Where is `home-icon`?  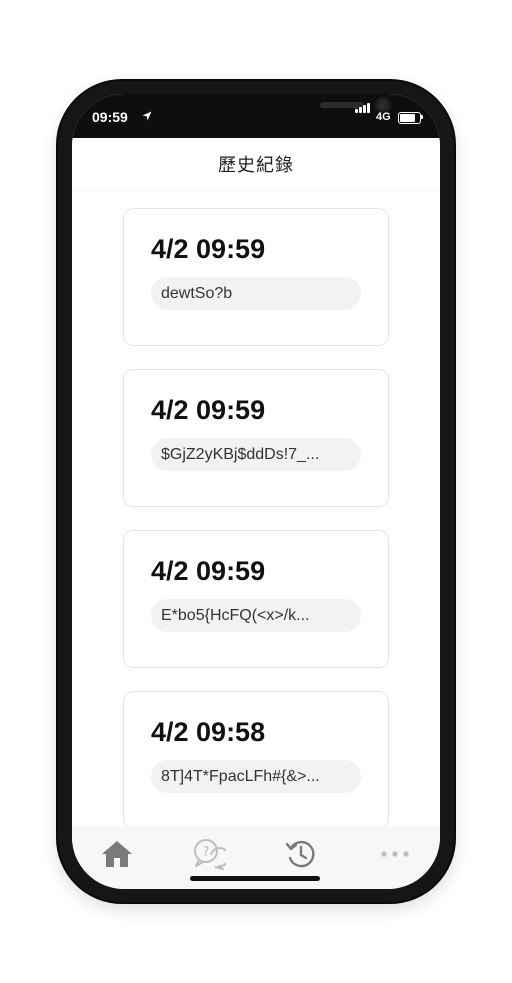
home-icon is located at coordinates (117, 854).